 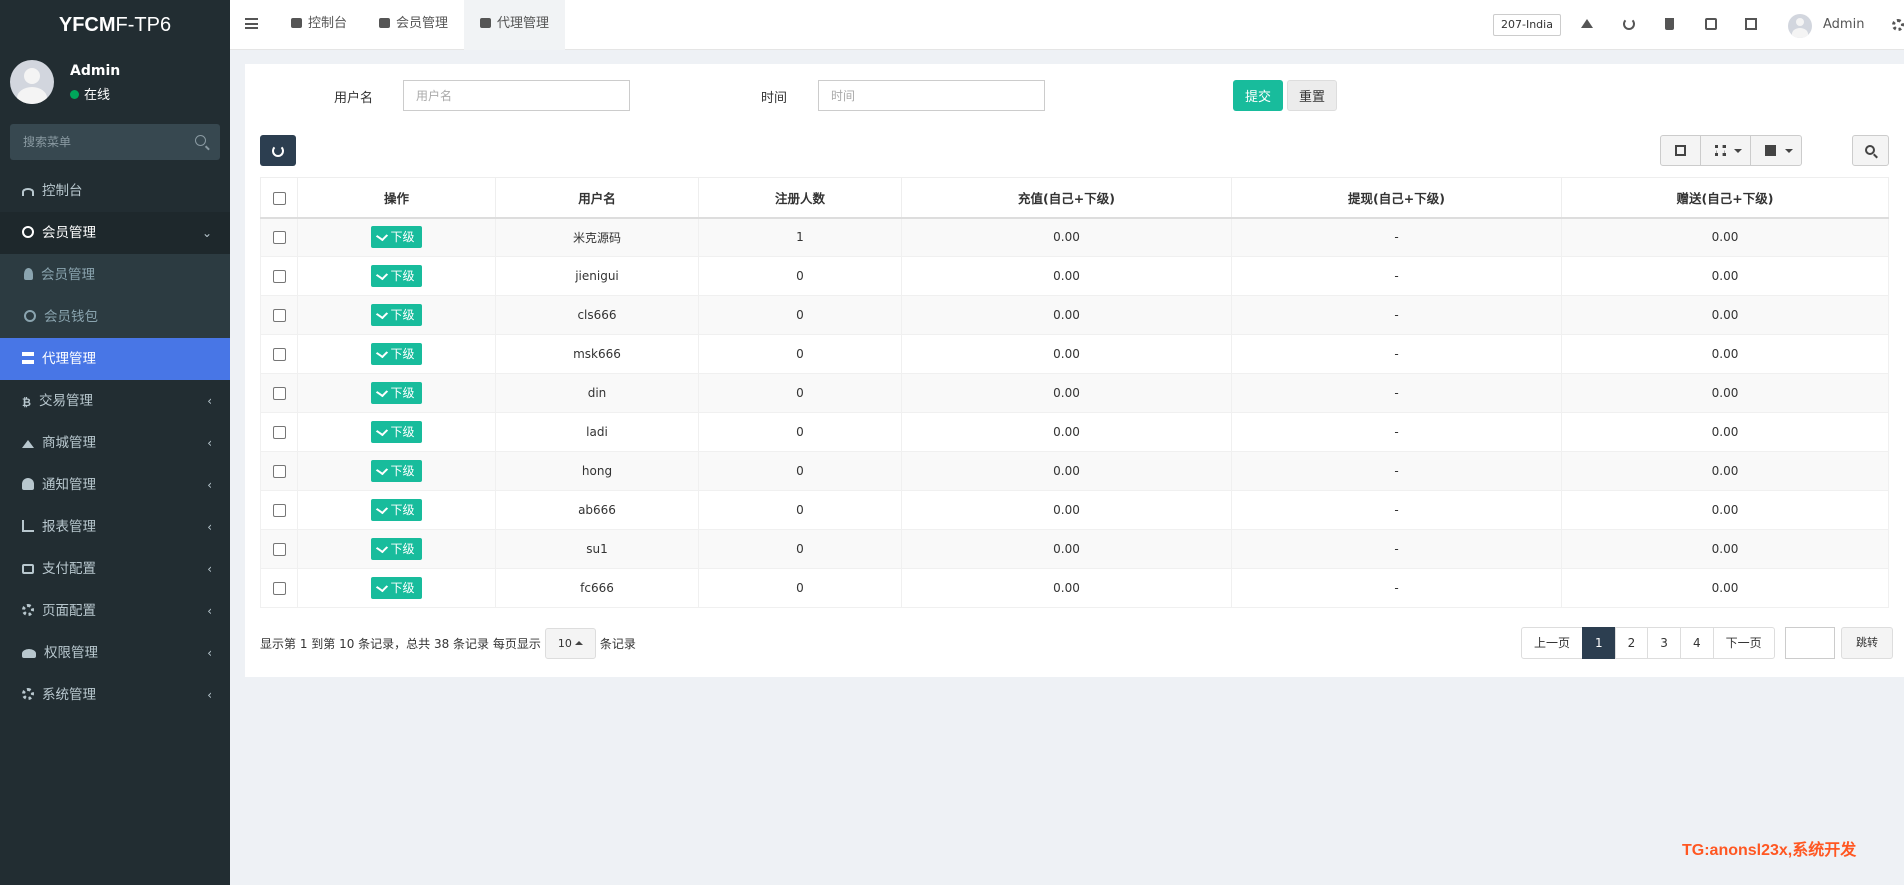 I want to click on prev-page-button: 上一页, so click(x=1552, y=643).